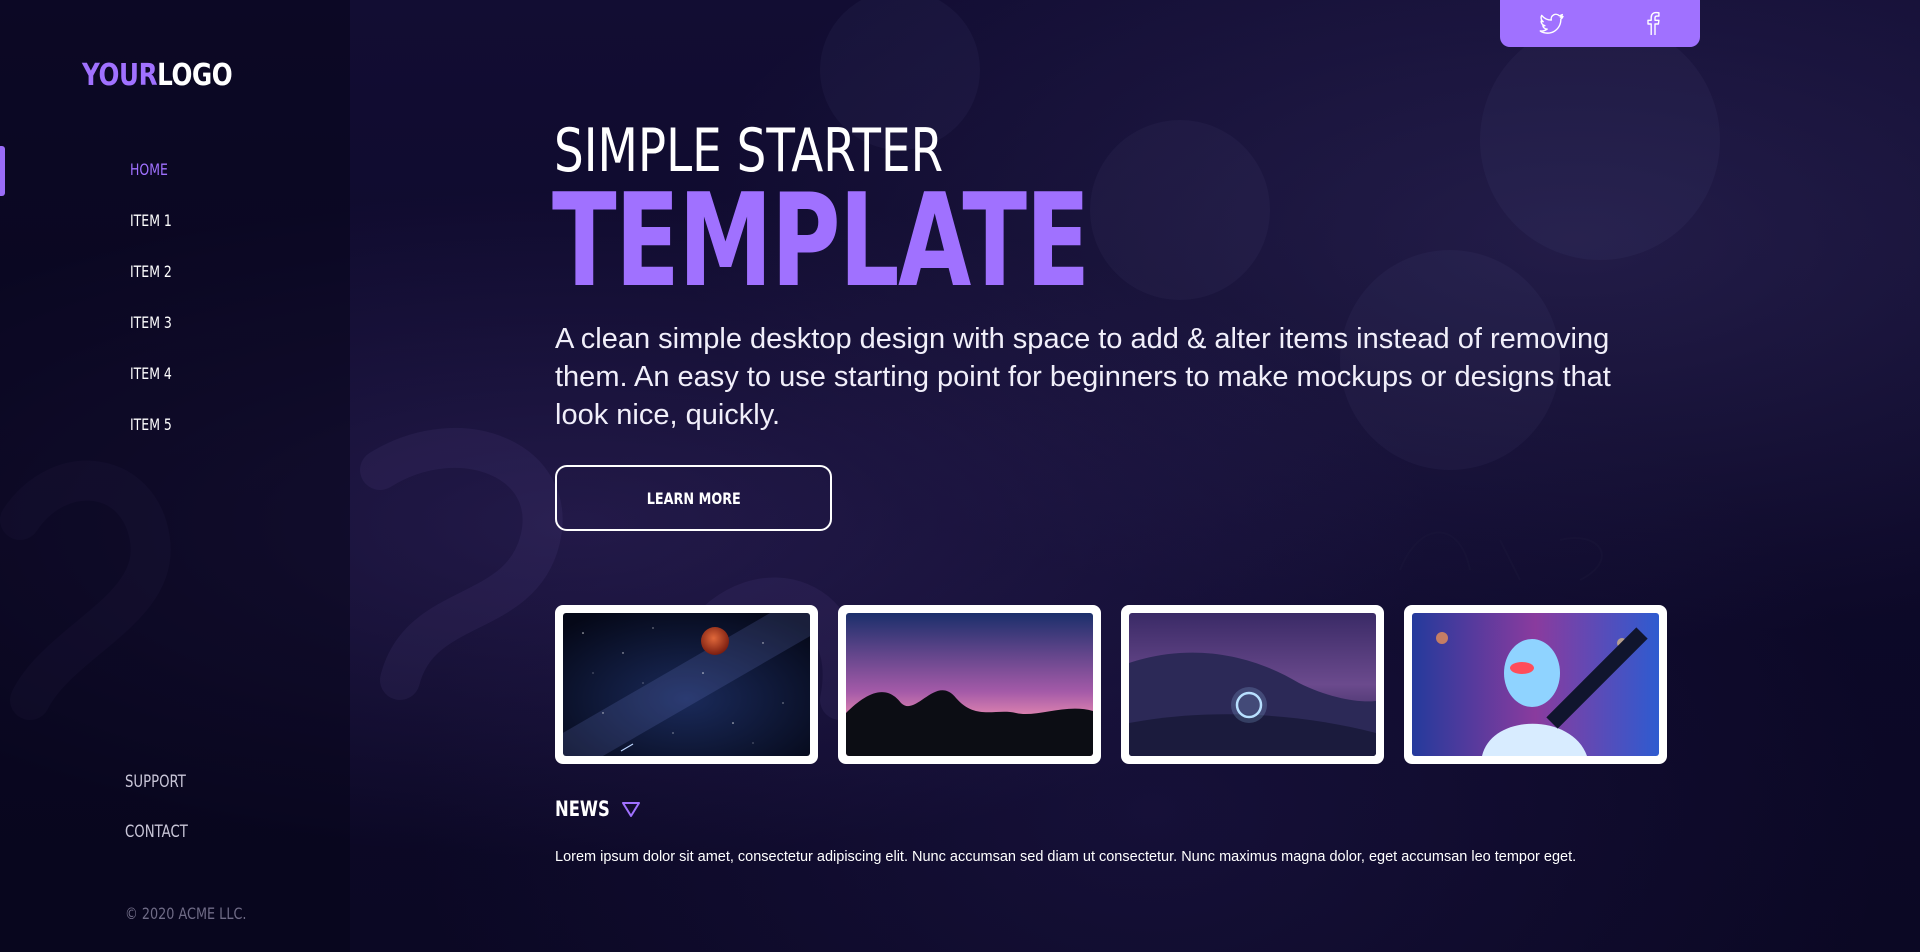 Image resolution: width=1920 pixels, height=952 pixels. I want to click on light-painting-image, so click(1252, 684).